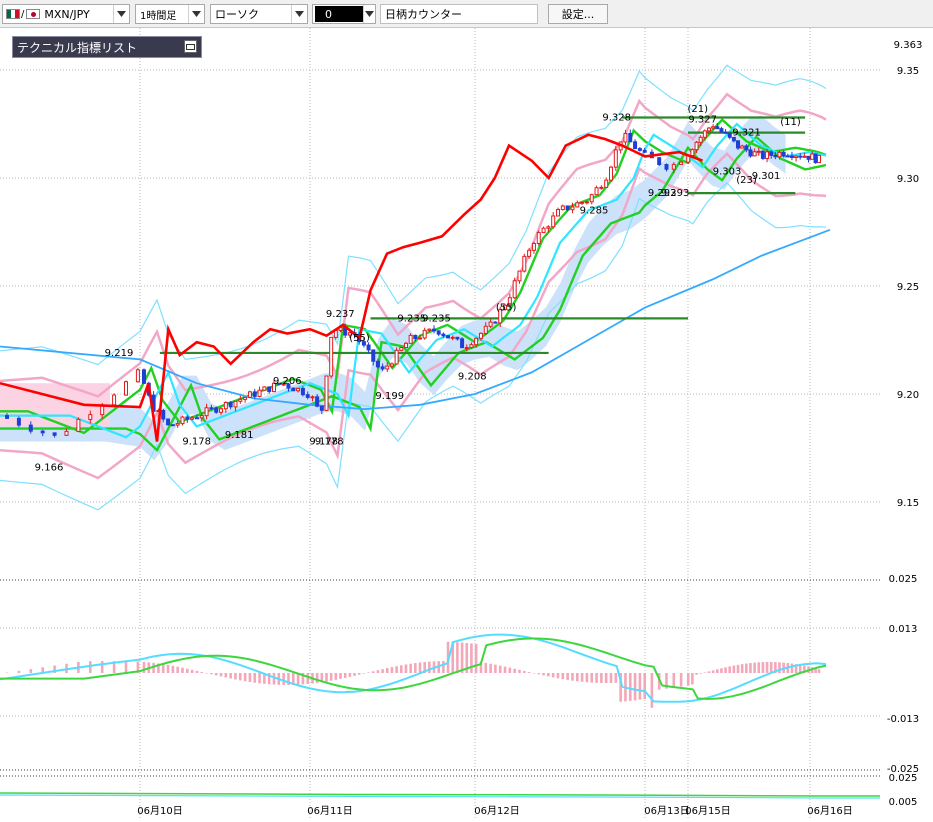 The width and height of the screenshot is (933, 822). Describe the element at coordinates (697, 109) in the screenshot. I see `price-annotation: (21)` at that location.